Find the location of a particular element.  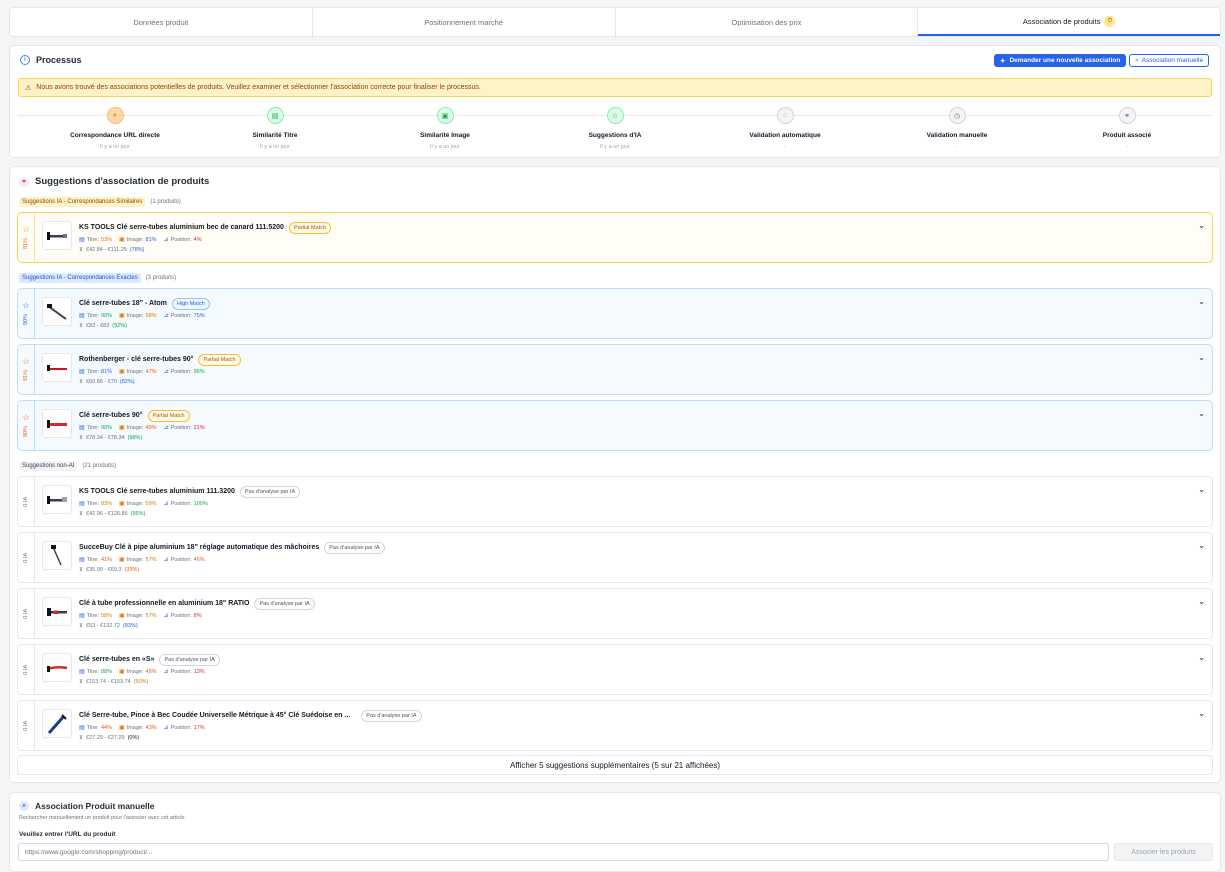

suggestions-header: ⚭ Suggestions d'association de produits is located at coordinates (114, 181).